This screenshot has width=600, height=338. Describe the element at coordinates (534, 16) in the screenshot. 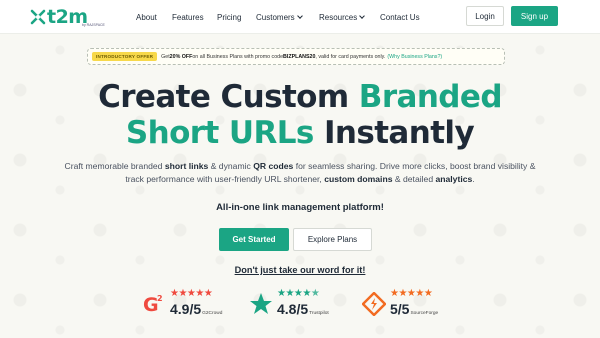

I see `signup-button: Sign up` at that location.